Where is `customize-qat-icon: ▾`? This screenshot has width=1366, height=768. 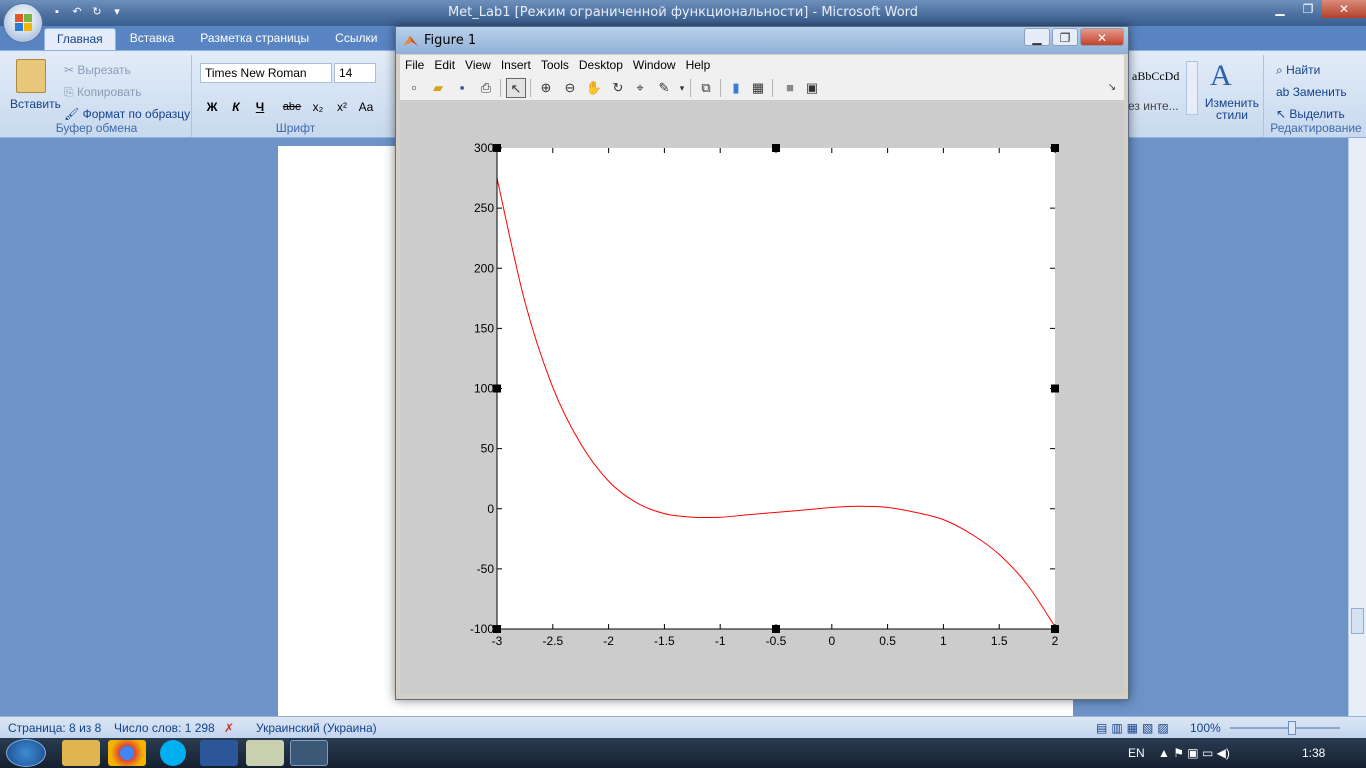
customize-qat-icon: ▾ is located at coordinates (117, 12).